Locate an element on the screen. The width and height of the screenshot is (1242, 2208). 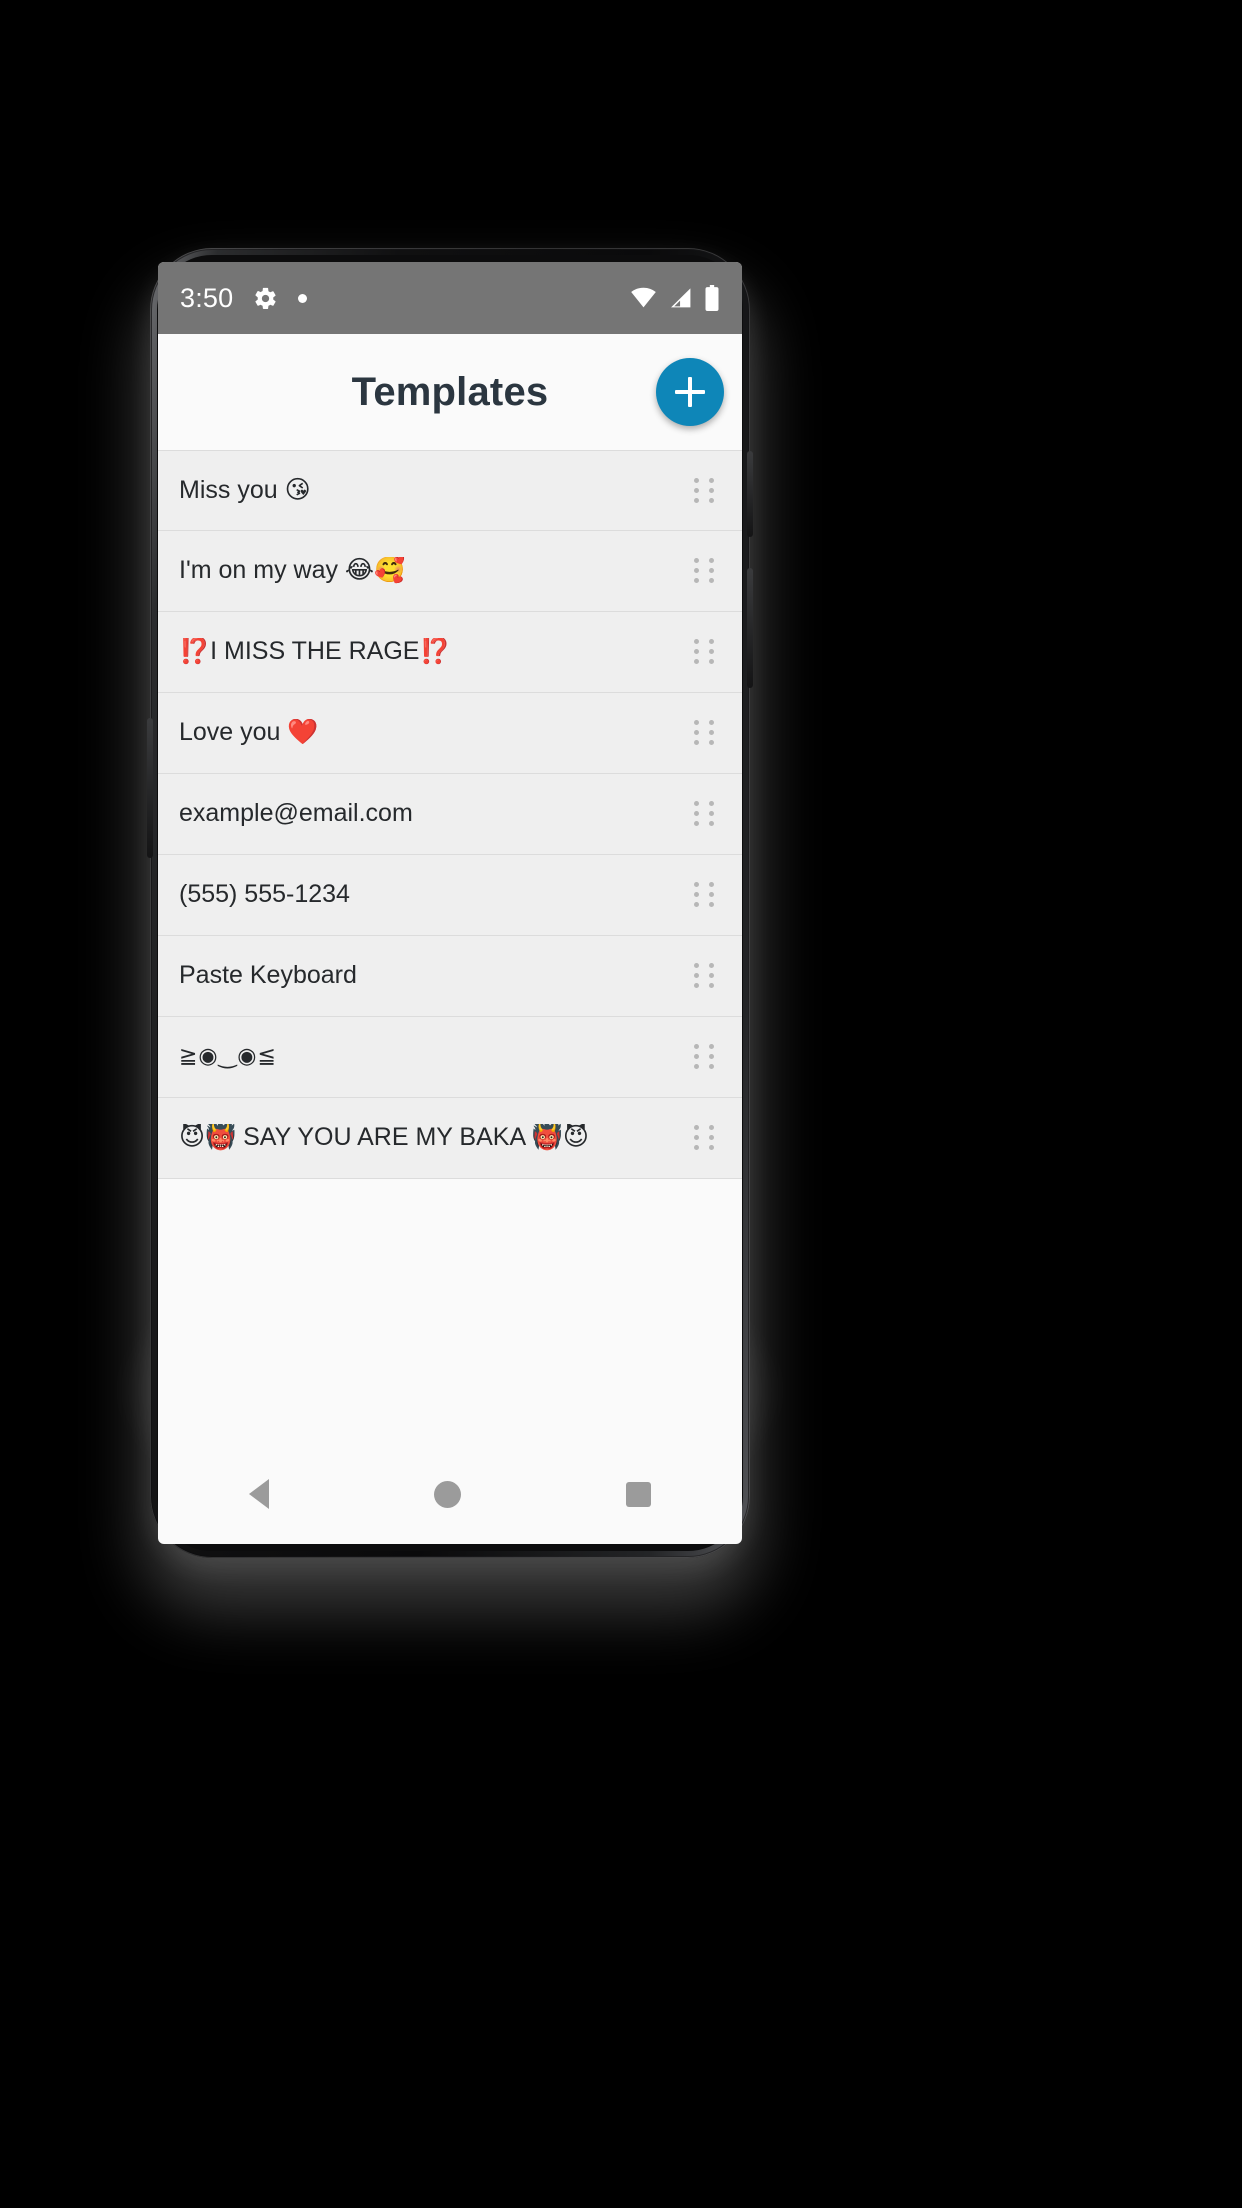
status-bar-left: 3:50 is located at coordinates (405, 297).